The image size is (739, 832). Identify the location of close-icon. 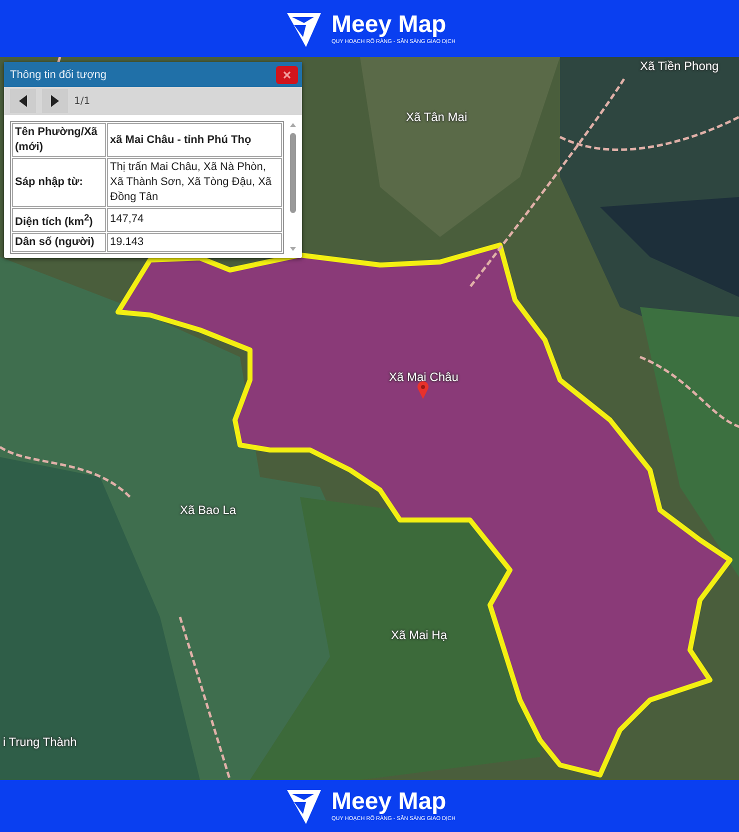
(287, 74).